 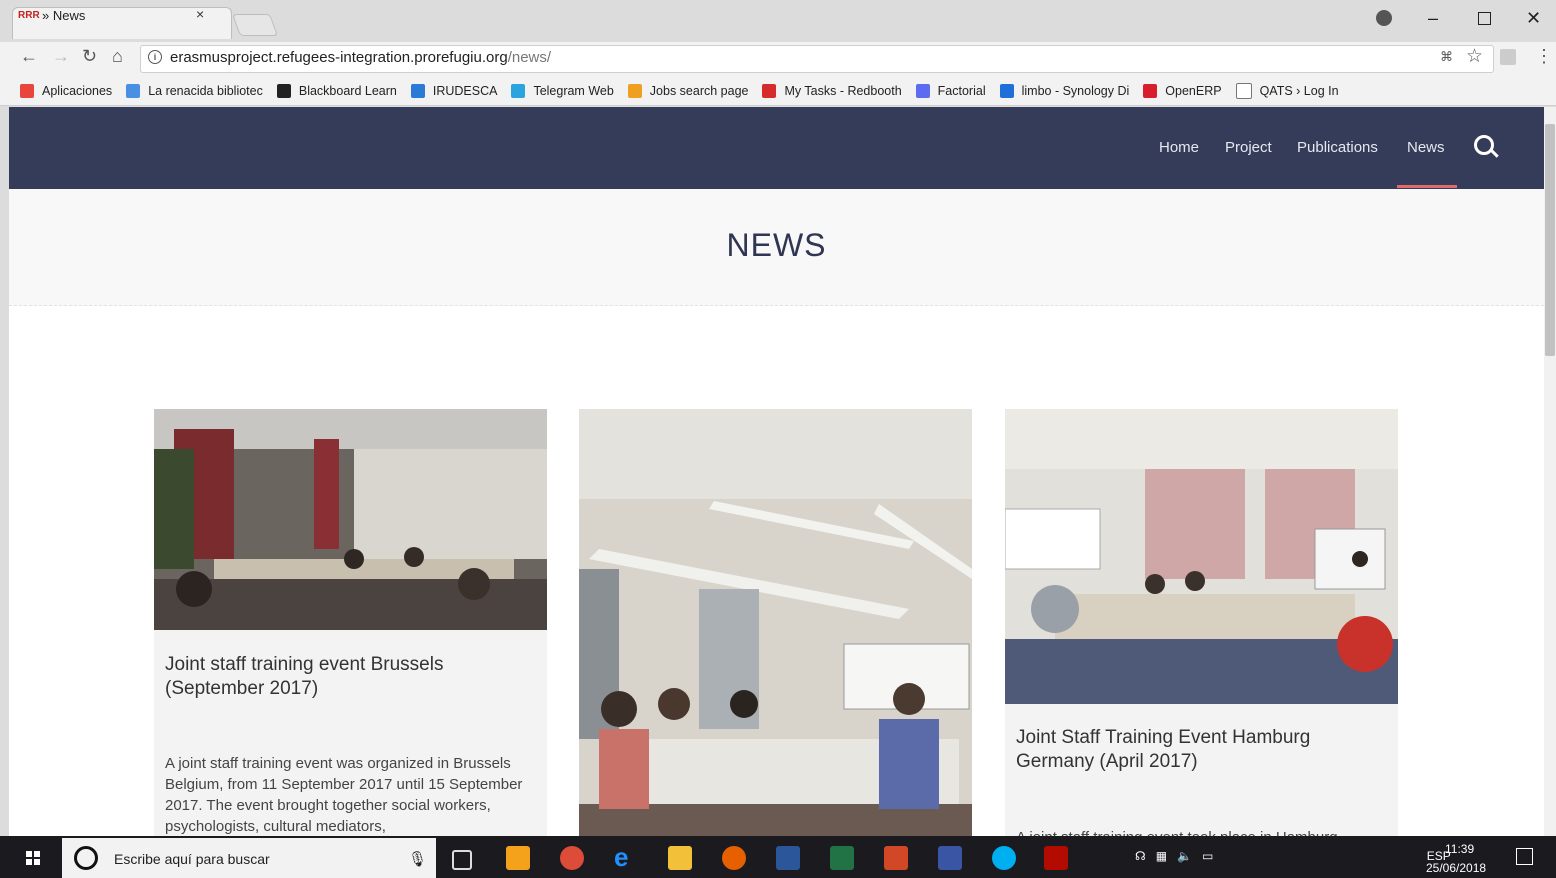 What do you see at coordinates (200, 14) in the screenshot?
I see `tab-close-icon: ×` at bounding box center [200, 14].